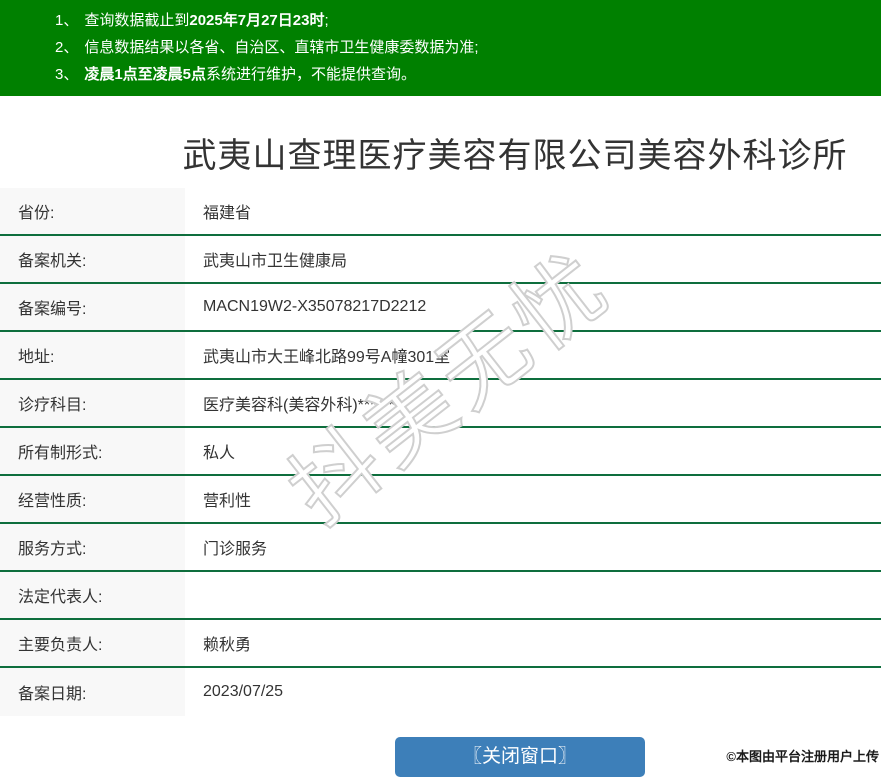 Image resolution: width=881 pixels, height=777 pixels. I want to click on notice-line-1: 1、 查询数据截止到2025年7月27日23时;, so click(463, 20).